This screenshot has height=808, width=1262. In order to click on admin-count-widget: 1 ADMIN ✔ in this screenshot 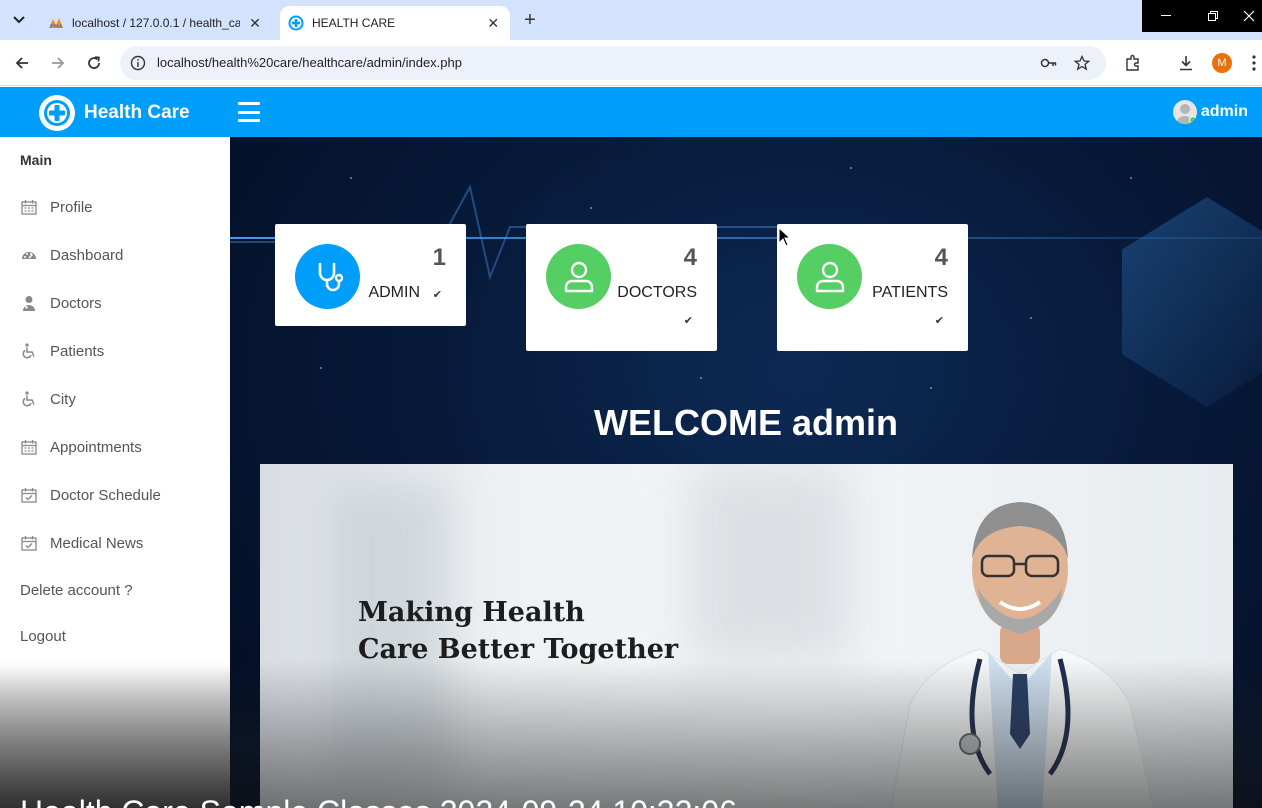, I will do `click(370, 275)`.